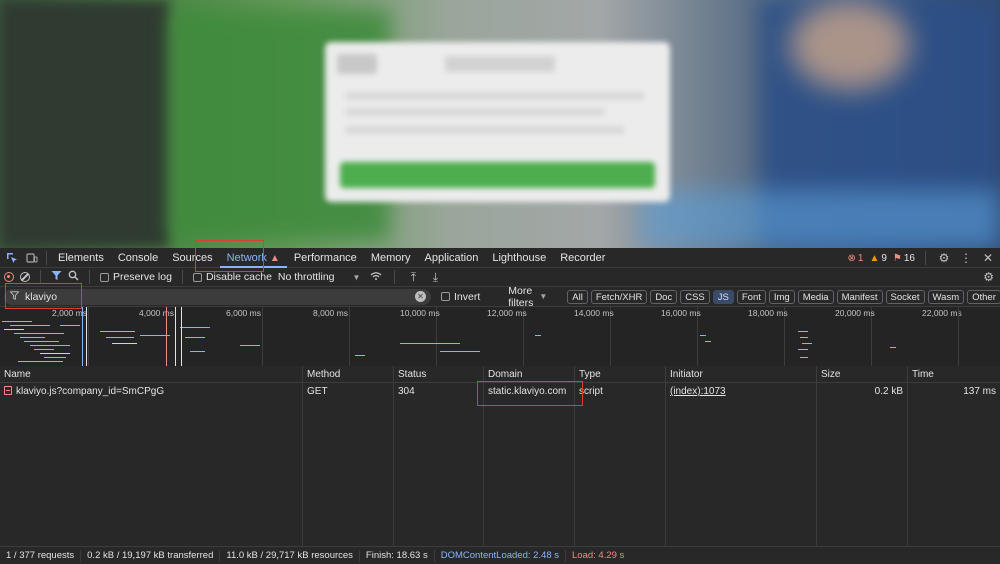  What do you see at coordinates (475, 112) in the screenshot?
I see `modal-text-line` at bounding box center [475, 112].